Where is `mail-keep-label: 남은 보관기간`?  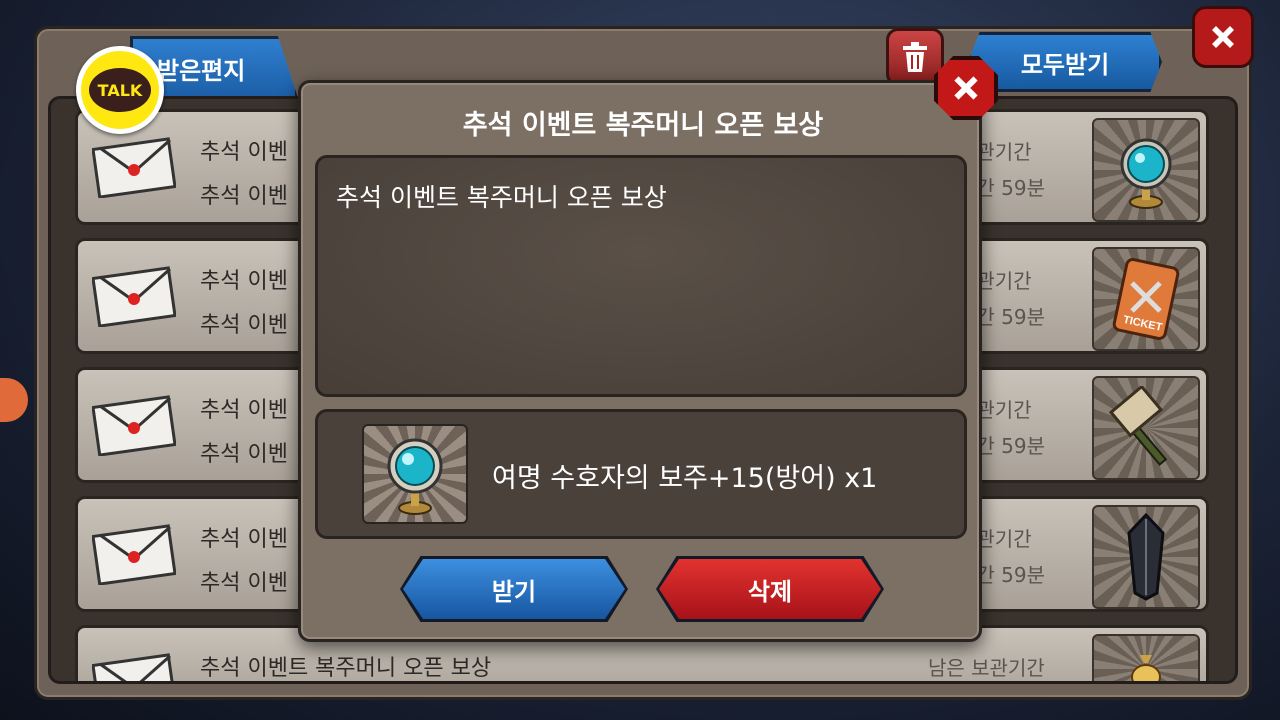 mail-keep-label: 남은 보관기간 is located at coordinates (986, 668).